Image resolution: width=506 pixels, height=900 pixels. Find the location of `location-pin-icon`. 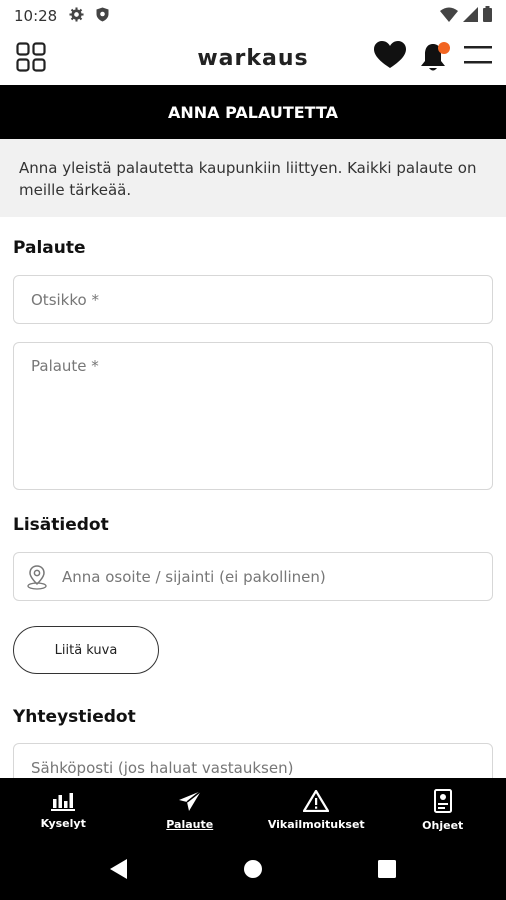

location-pin-icon is located at coordinates (37, 577).